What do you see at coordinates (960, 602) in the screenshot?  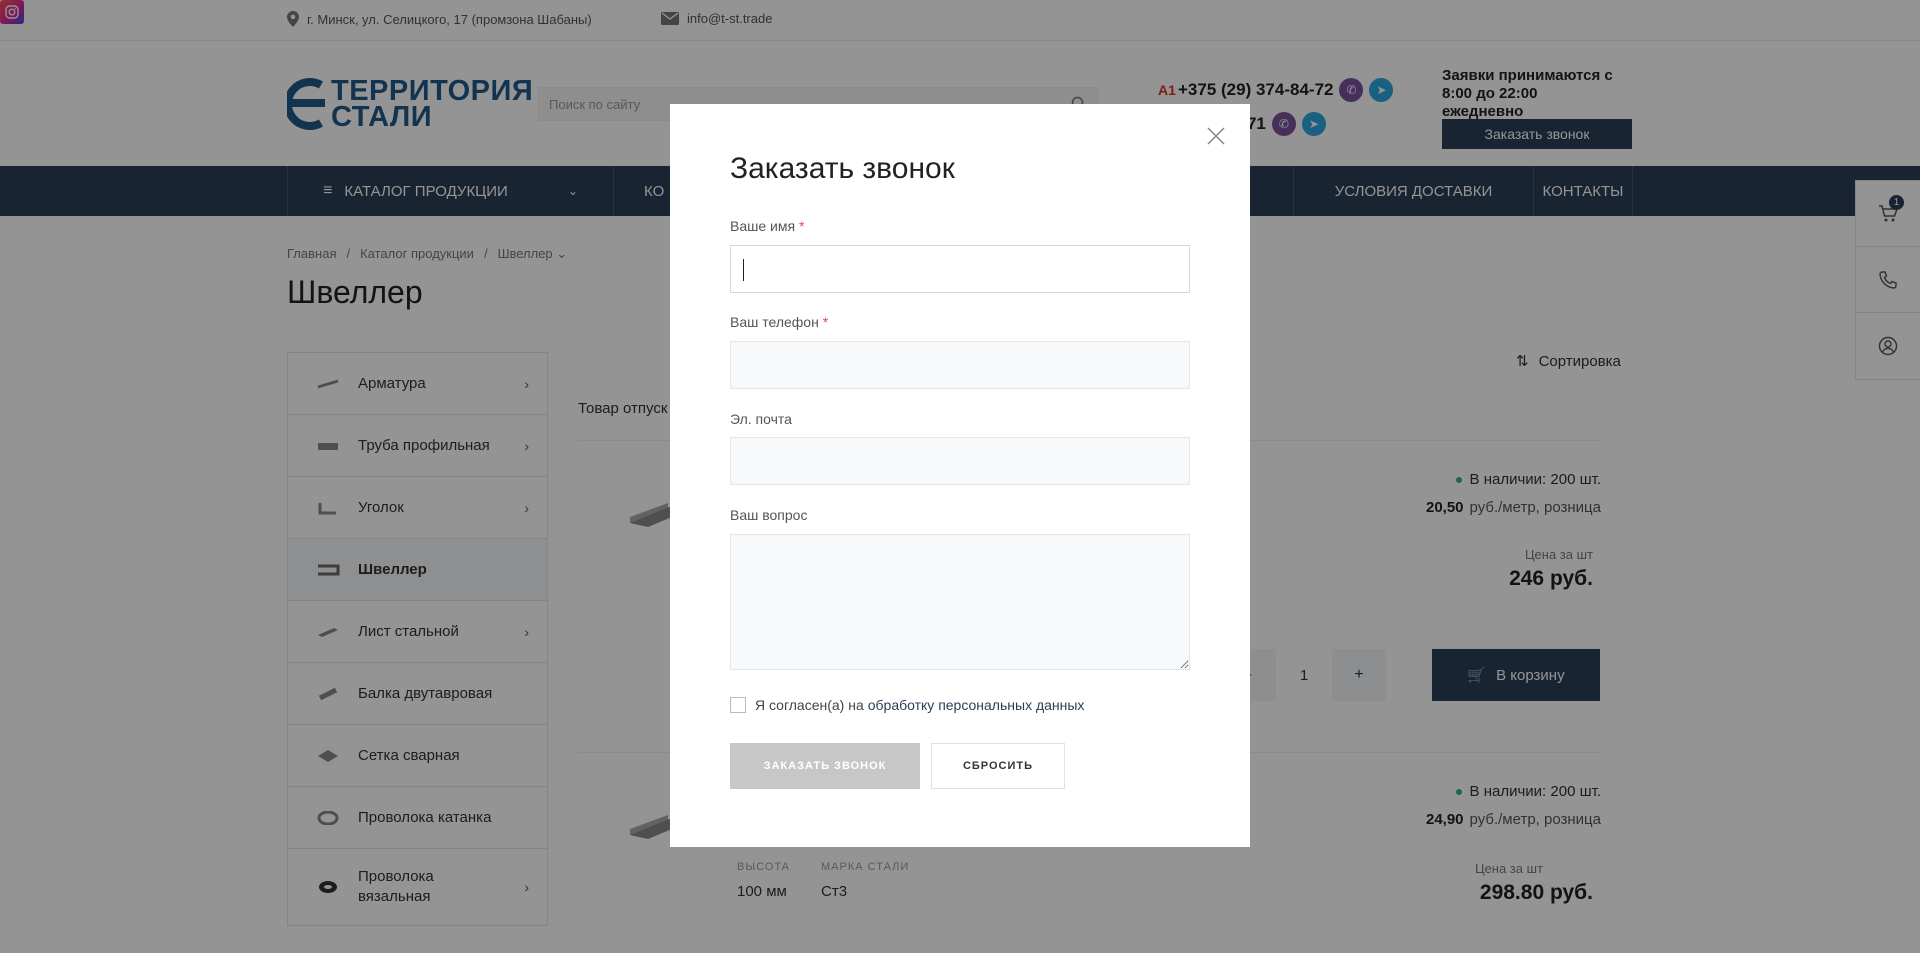 I see `question-textarea` at bounding box center [960, 602].